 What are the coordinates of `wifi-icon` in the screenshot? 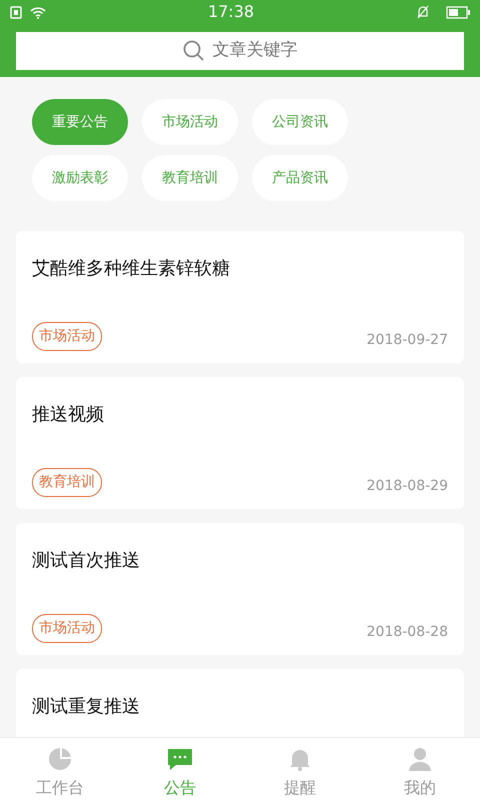 It's located at (38, 12).